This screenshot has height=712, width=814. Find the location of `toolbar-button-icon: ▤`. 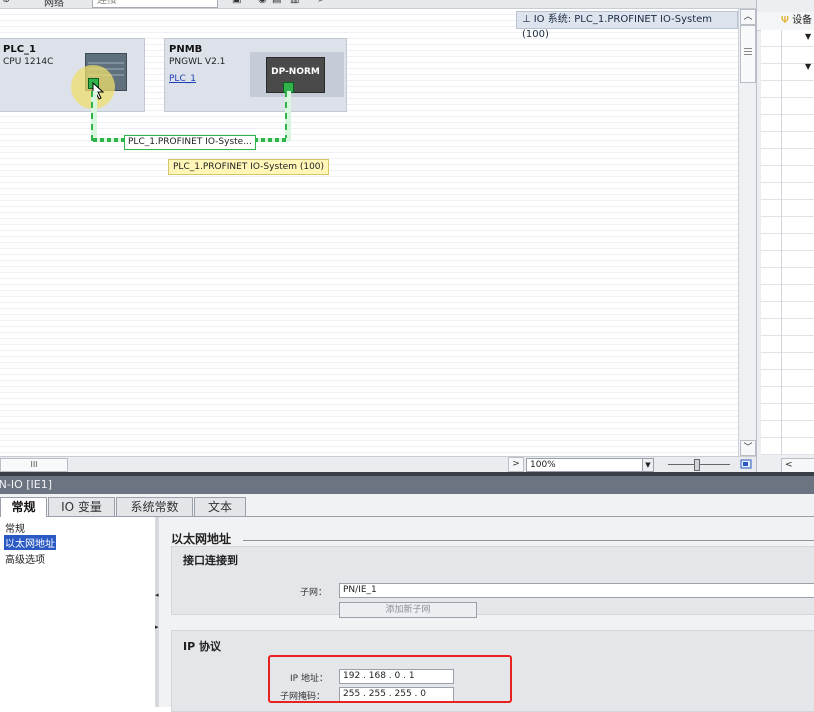

toolbar-button-icon: ▤ is located at coordinates (276, 2).